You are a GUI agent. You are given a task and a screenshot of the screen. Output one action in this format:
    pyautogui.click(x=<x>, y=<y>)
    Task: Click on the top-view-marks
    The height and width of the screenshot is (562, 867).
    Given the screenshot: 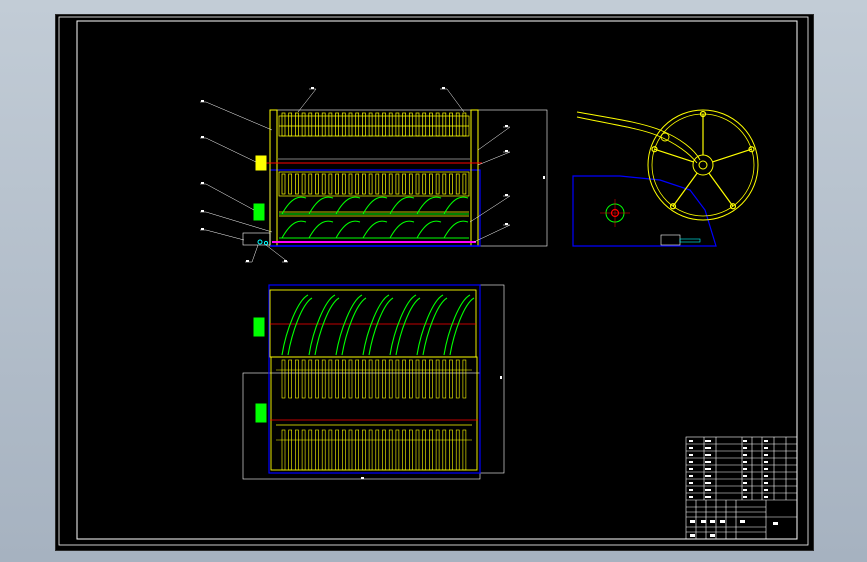 What is the action you would take?
    pyautogui.click(x=431, y=427)
    